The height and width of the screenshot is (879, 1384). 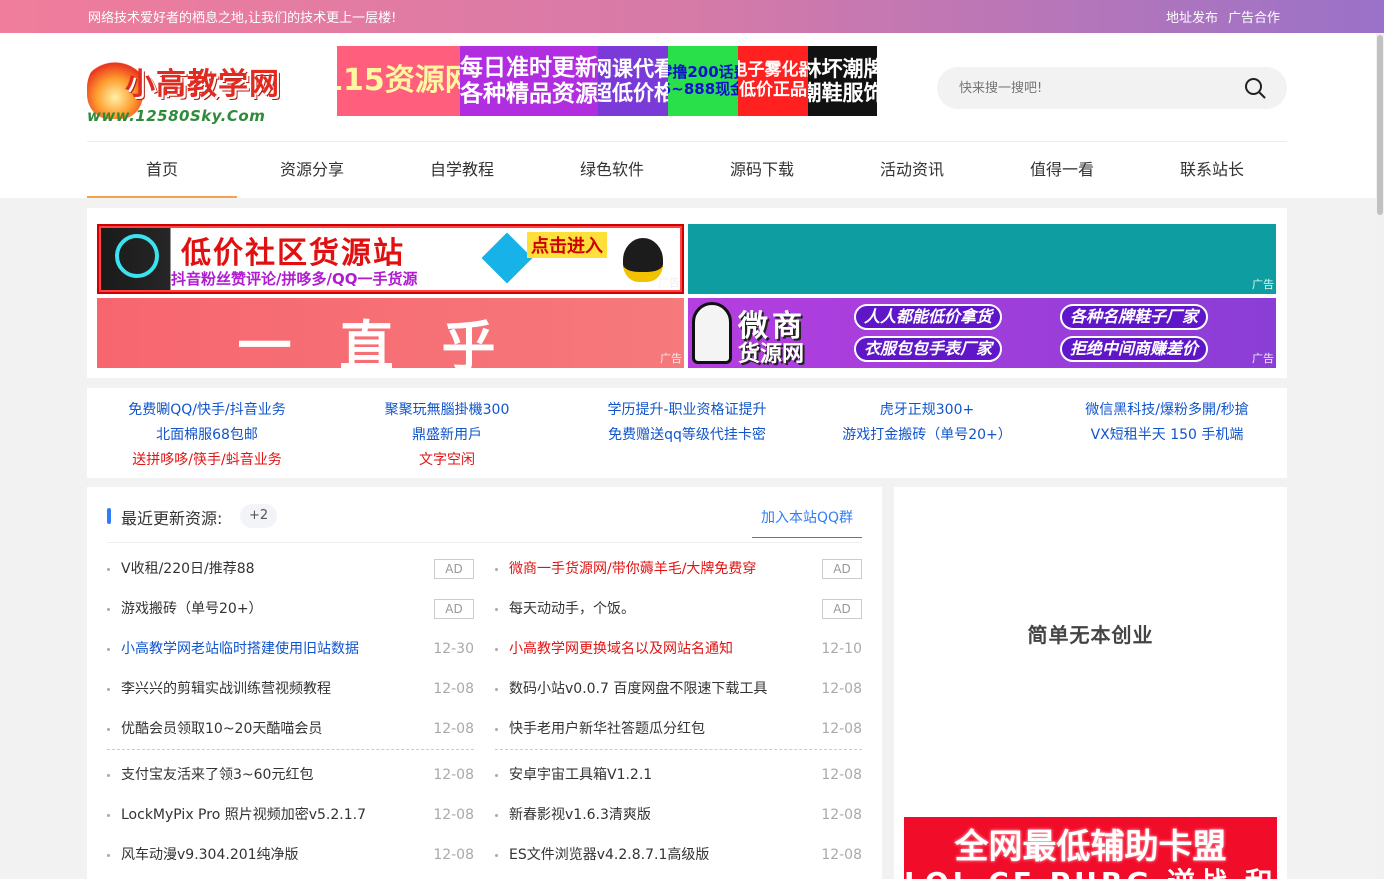 What do you see at coordinates (687, 435) in the screenshot?
I see `text-link: 免费赠送qq等级代挂卡密` at bounding box center [687, 435].